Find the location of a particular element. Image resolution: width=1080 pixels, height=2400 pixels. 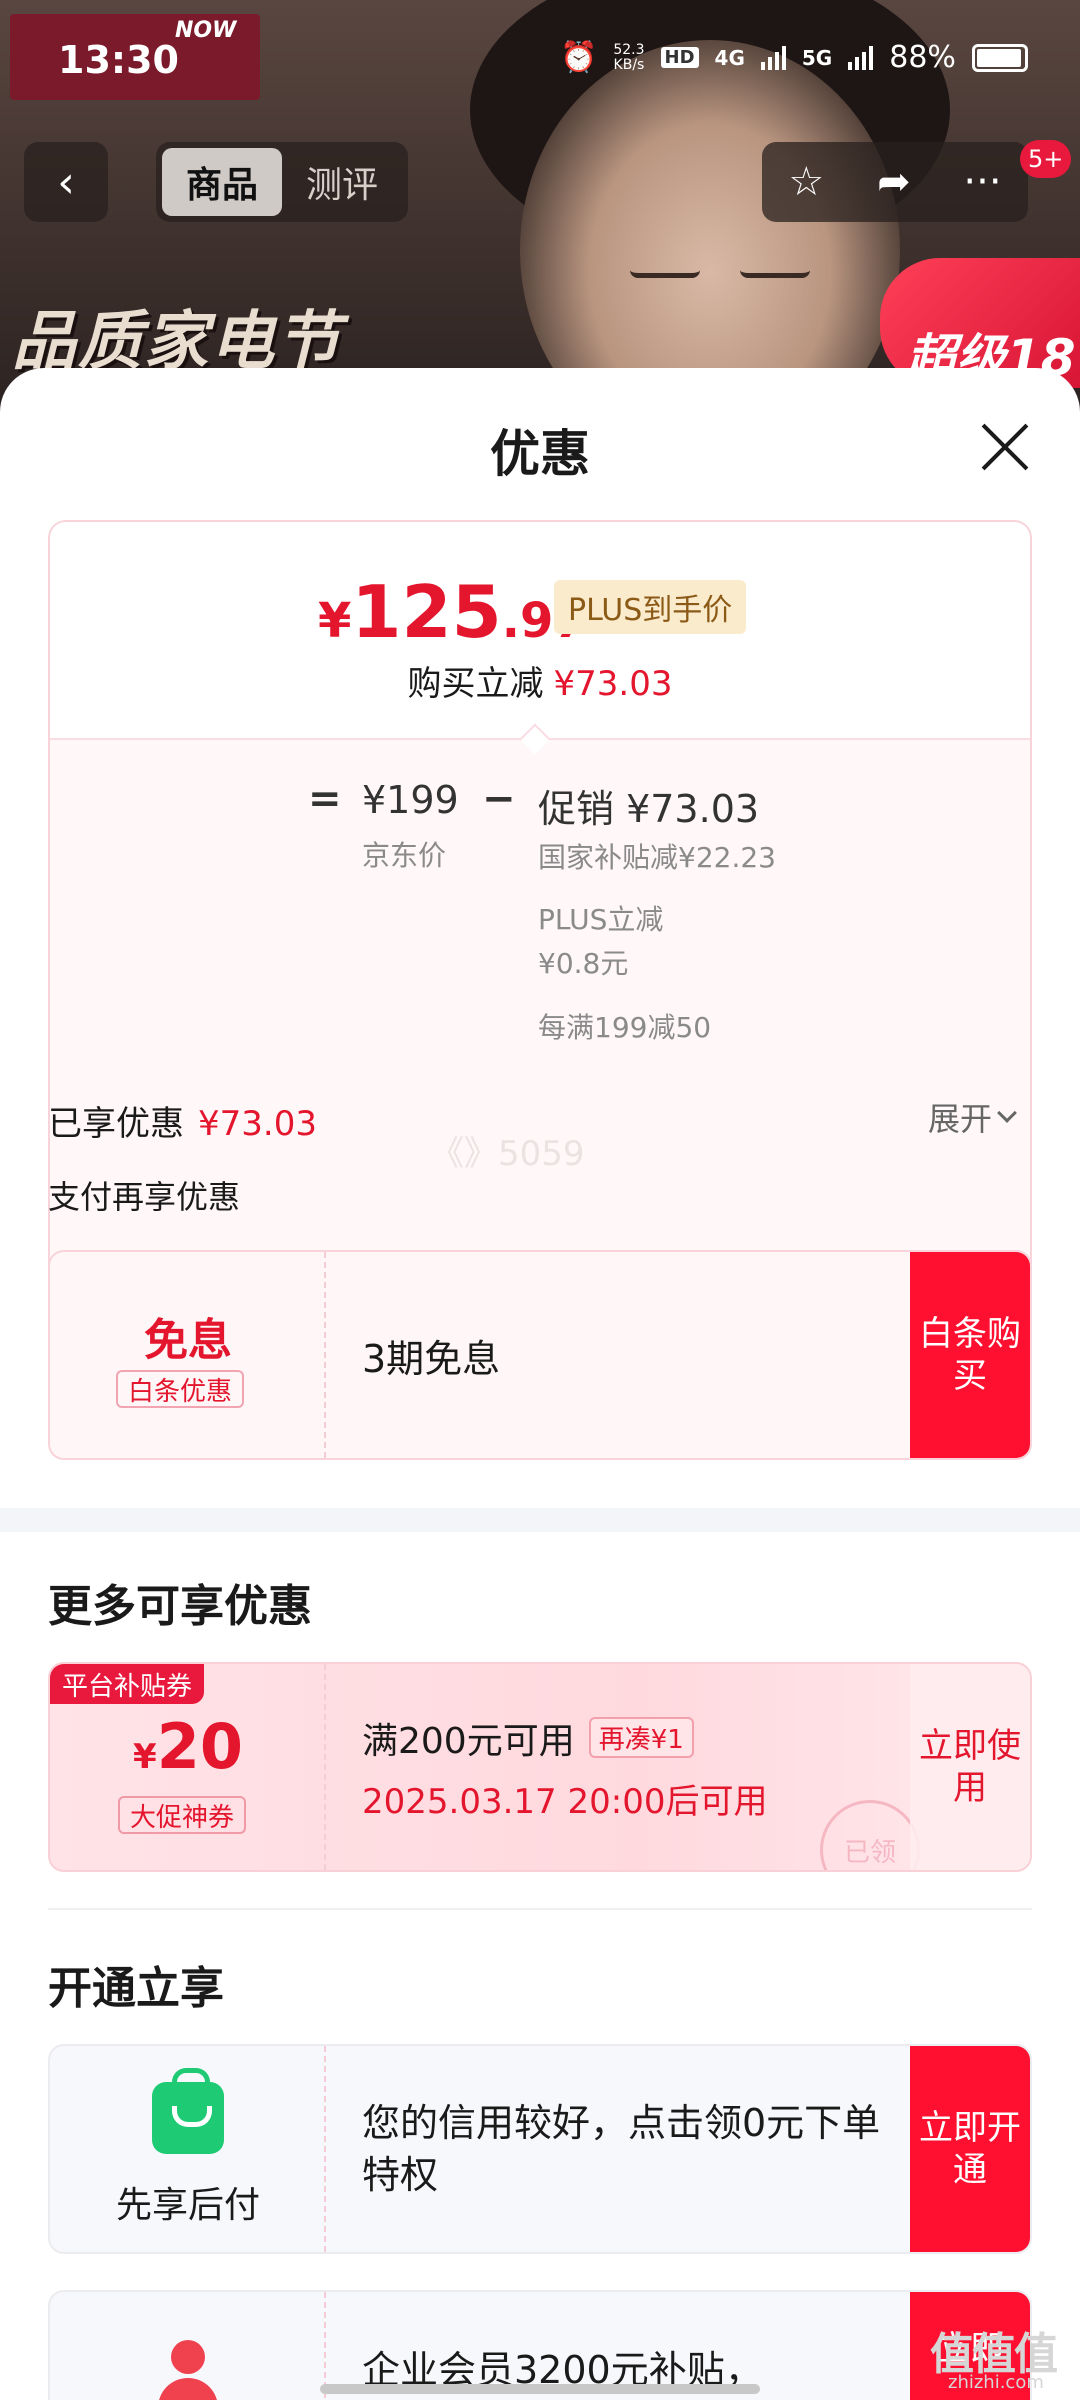

network-5g-label: 5G is located at coordinates (817, 57).